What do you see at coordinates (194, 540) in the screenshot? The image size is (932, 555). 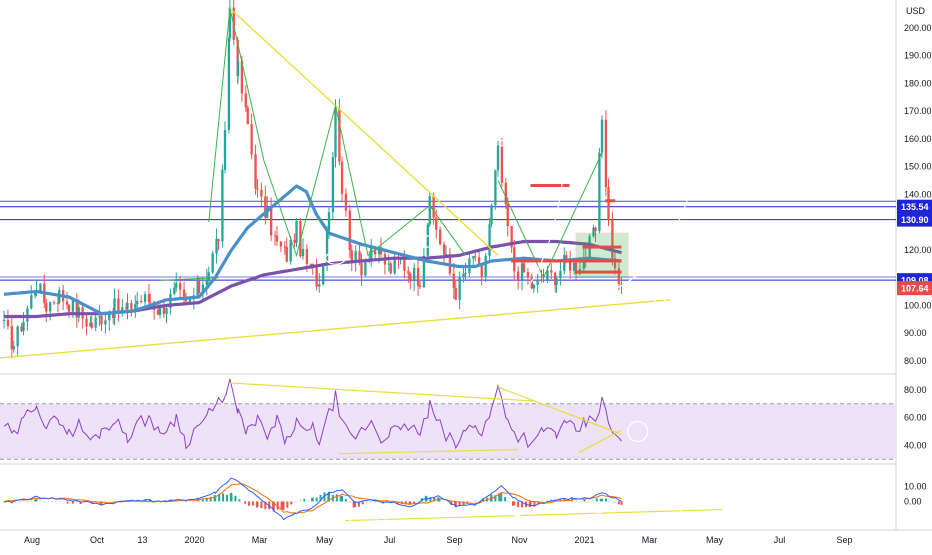 I see `x-tick-label: 2020` at bounding box center [194, 540].